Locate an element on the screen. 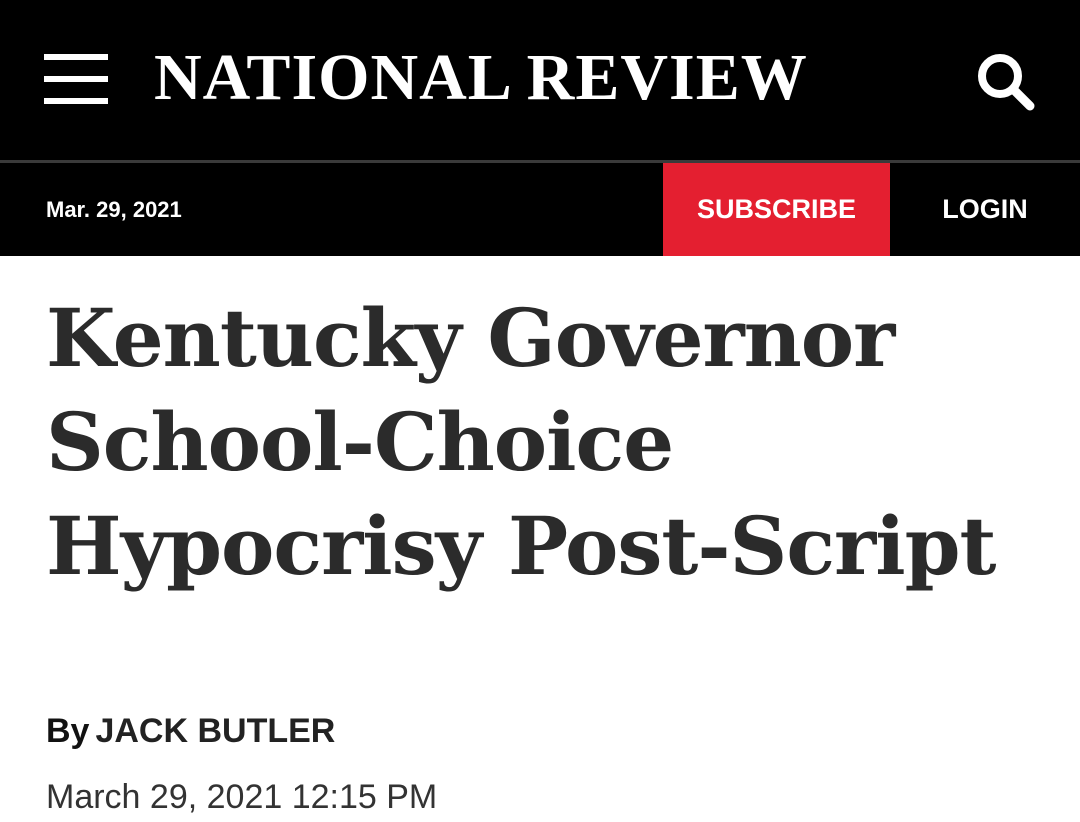 The width and height of the screenshot is (1080, 822). hamburger-menu-icon is located at coordinates (76, 80).